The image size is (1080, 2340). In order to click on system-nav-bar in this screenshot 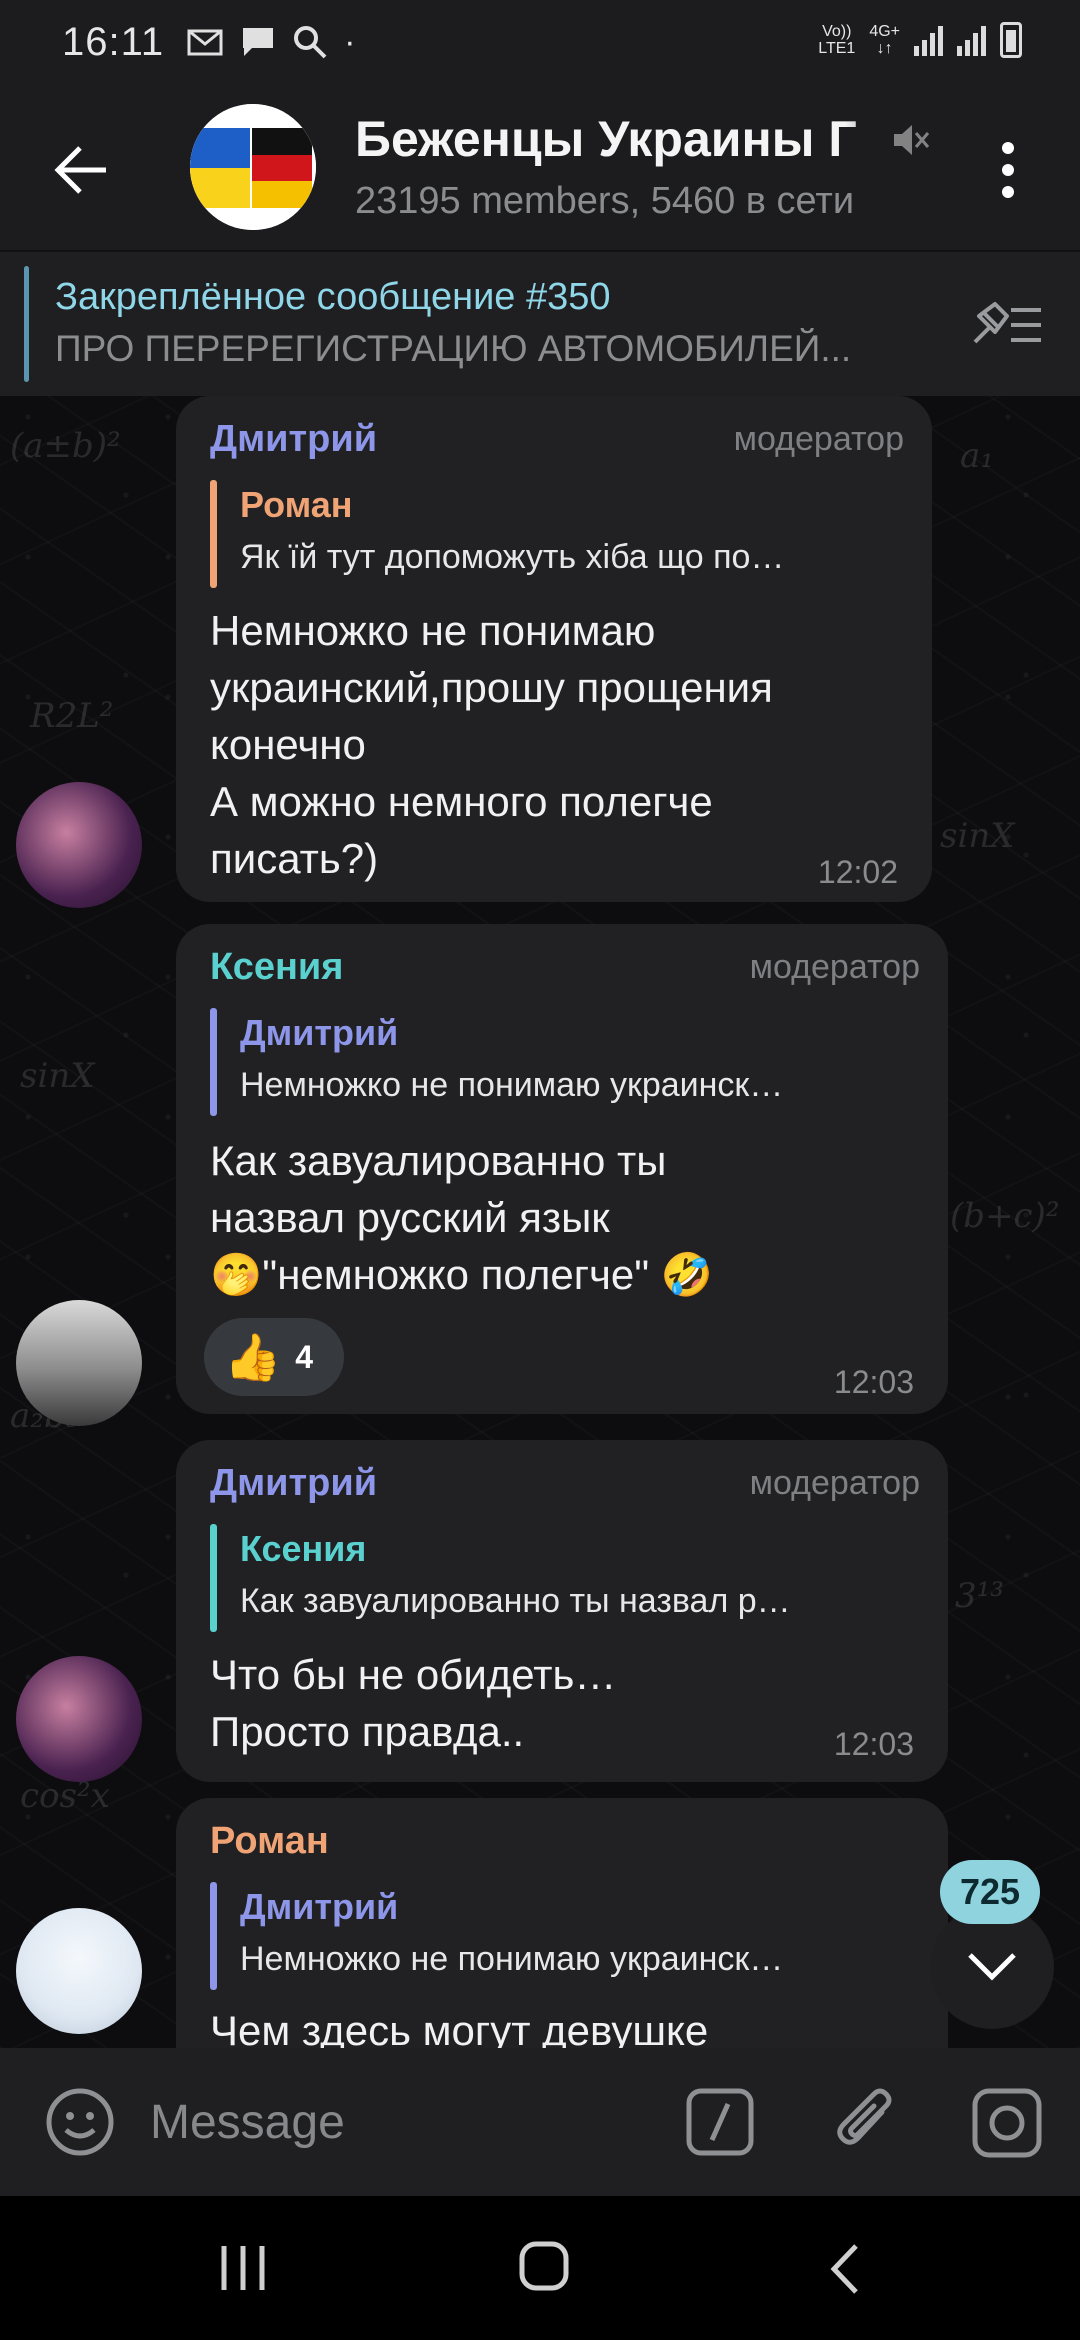, I will do `click(540, 2268)`.